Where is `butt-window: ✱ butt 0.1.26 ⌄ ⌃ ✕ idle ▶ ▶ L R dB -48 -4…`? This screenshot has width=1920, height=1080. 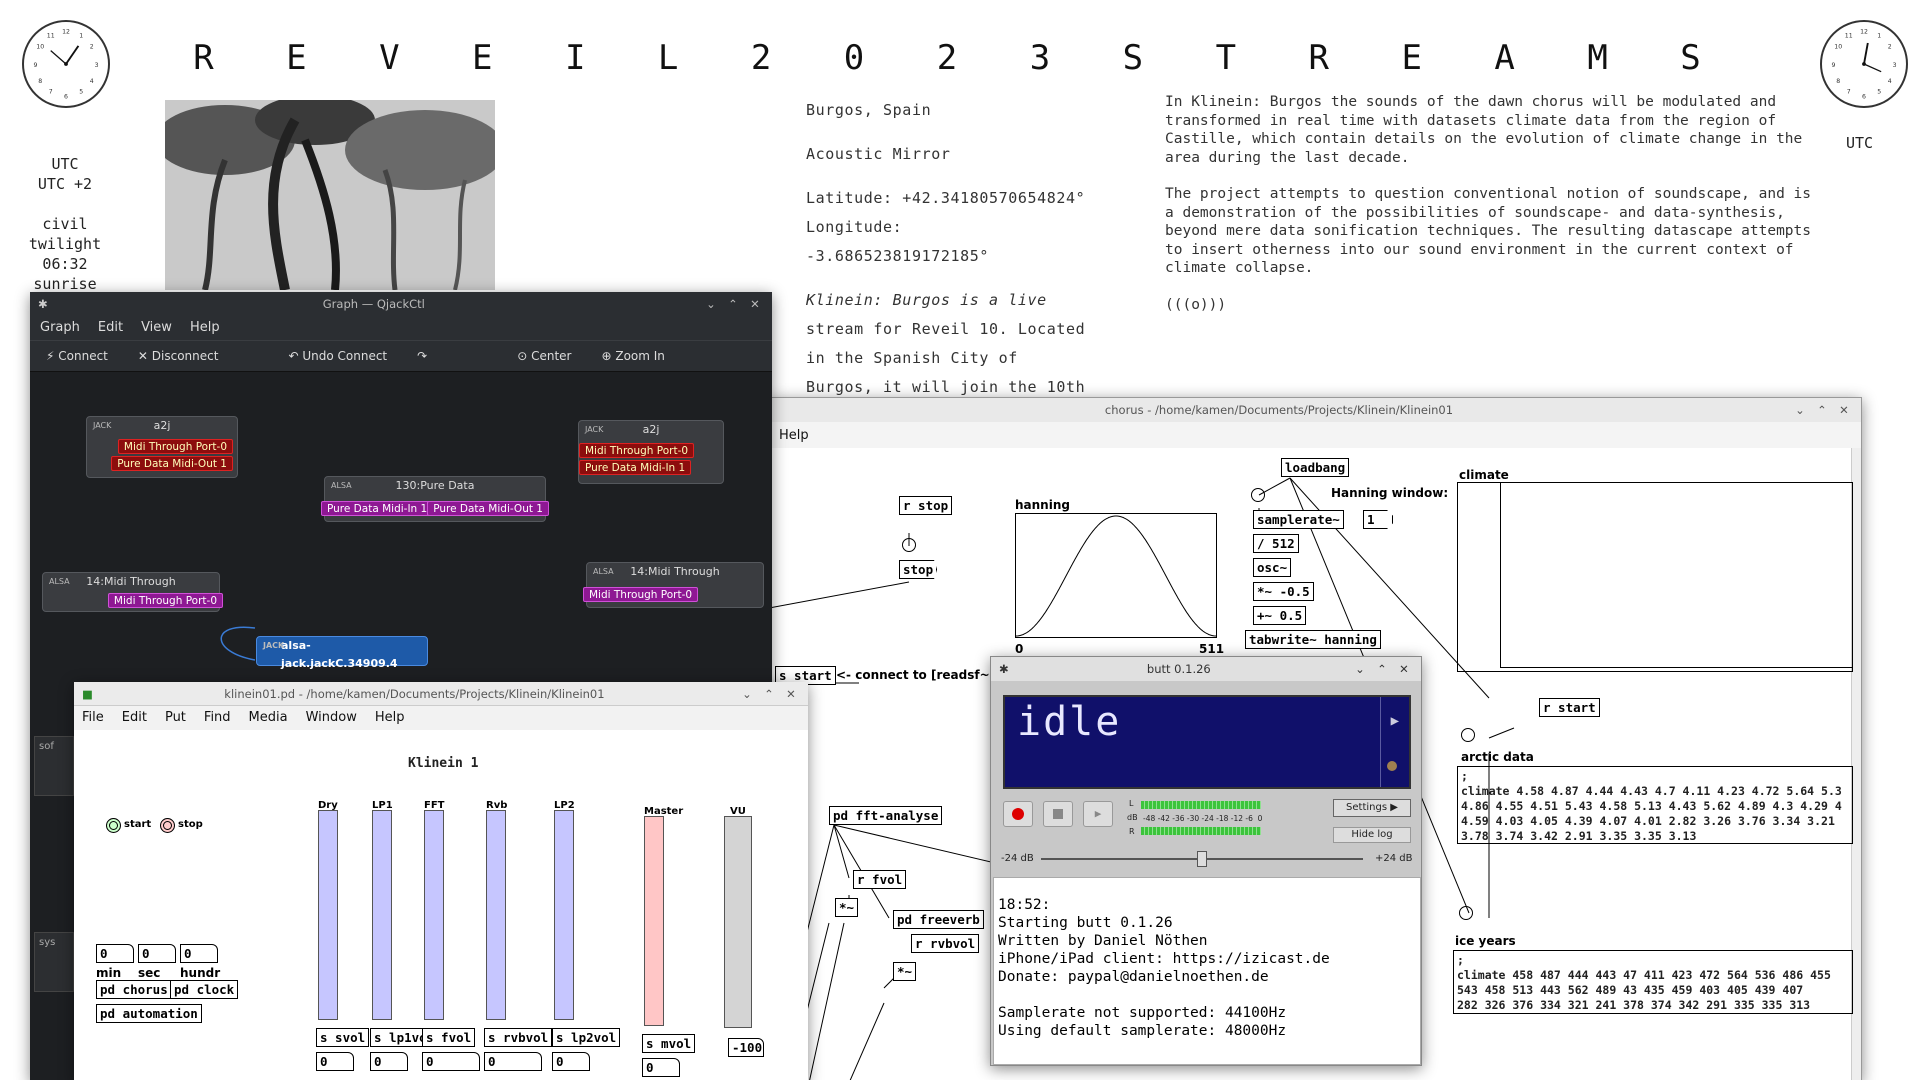
butt-window: ✱ butt 0.1.26 ⌄ ⌃ ✕ idle ▶ ▶ L R dB -48 -4… is located at coordinates (1206, 861).